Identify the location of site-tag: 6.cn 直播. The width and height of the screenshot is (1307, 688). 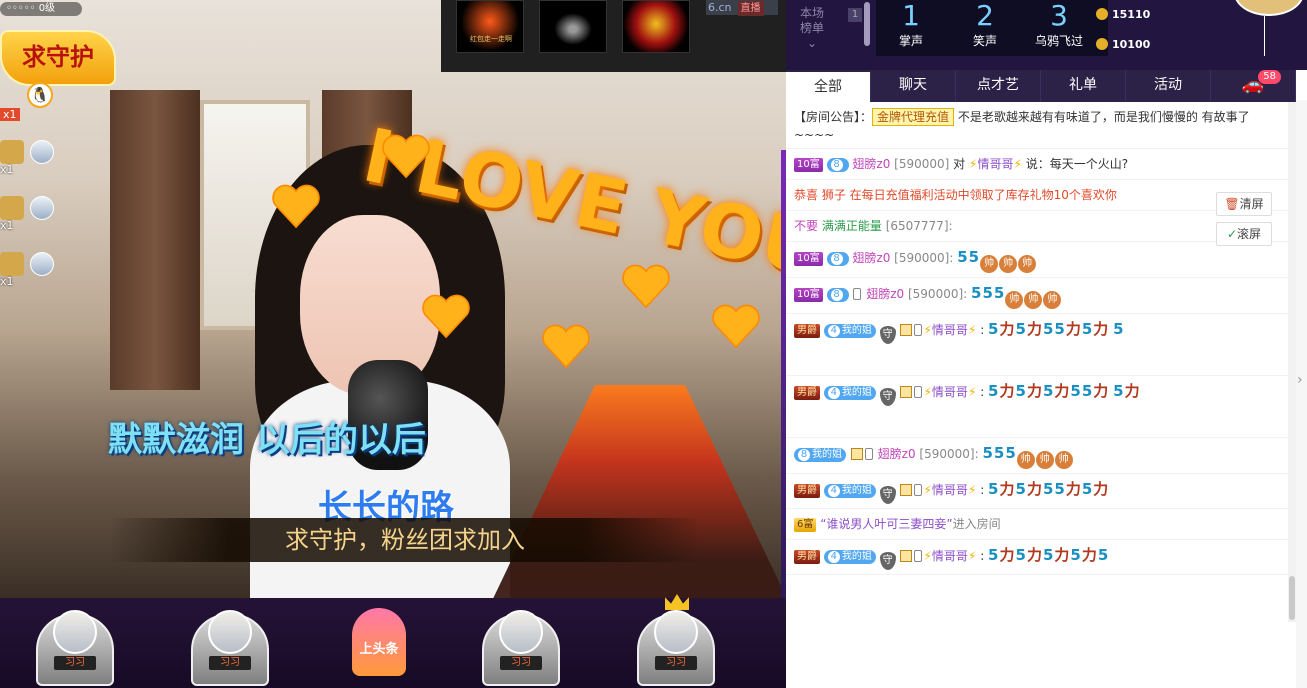
(742, 8).